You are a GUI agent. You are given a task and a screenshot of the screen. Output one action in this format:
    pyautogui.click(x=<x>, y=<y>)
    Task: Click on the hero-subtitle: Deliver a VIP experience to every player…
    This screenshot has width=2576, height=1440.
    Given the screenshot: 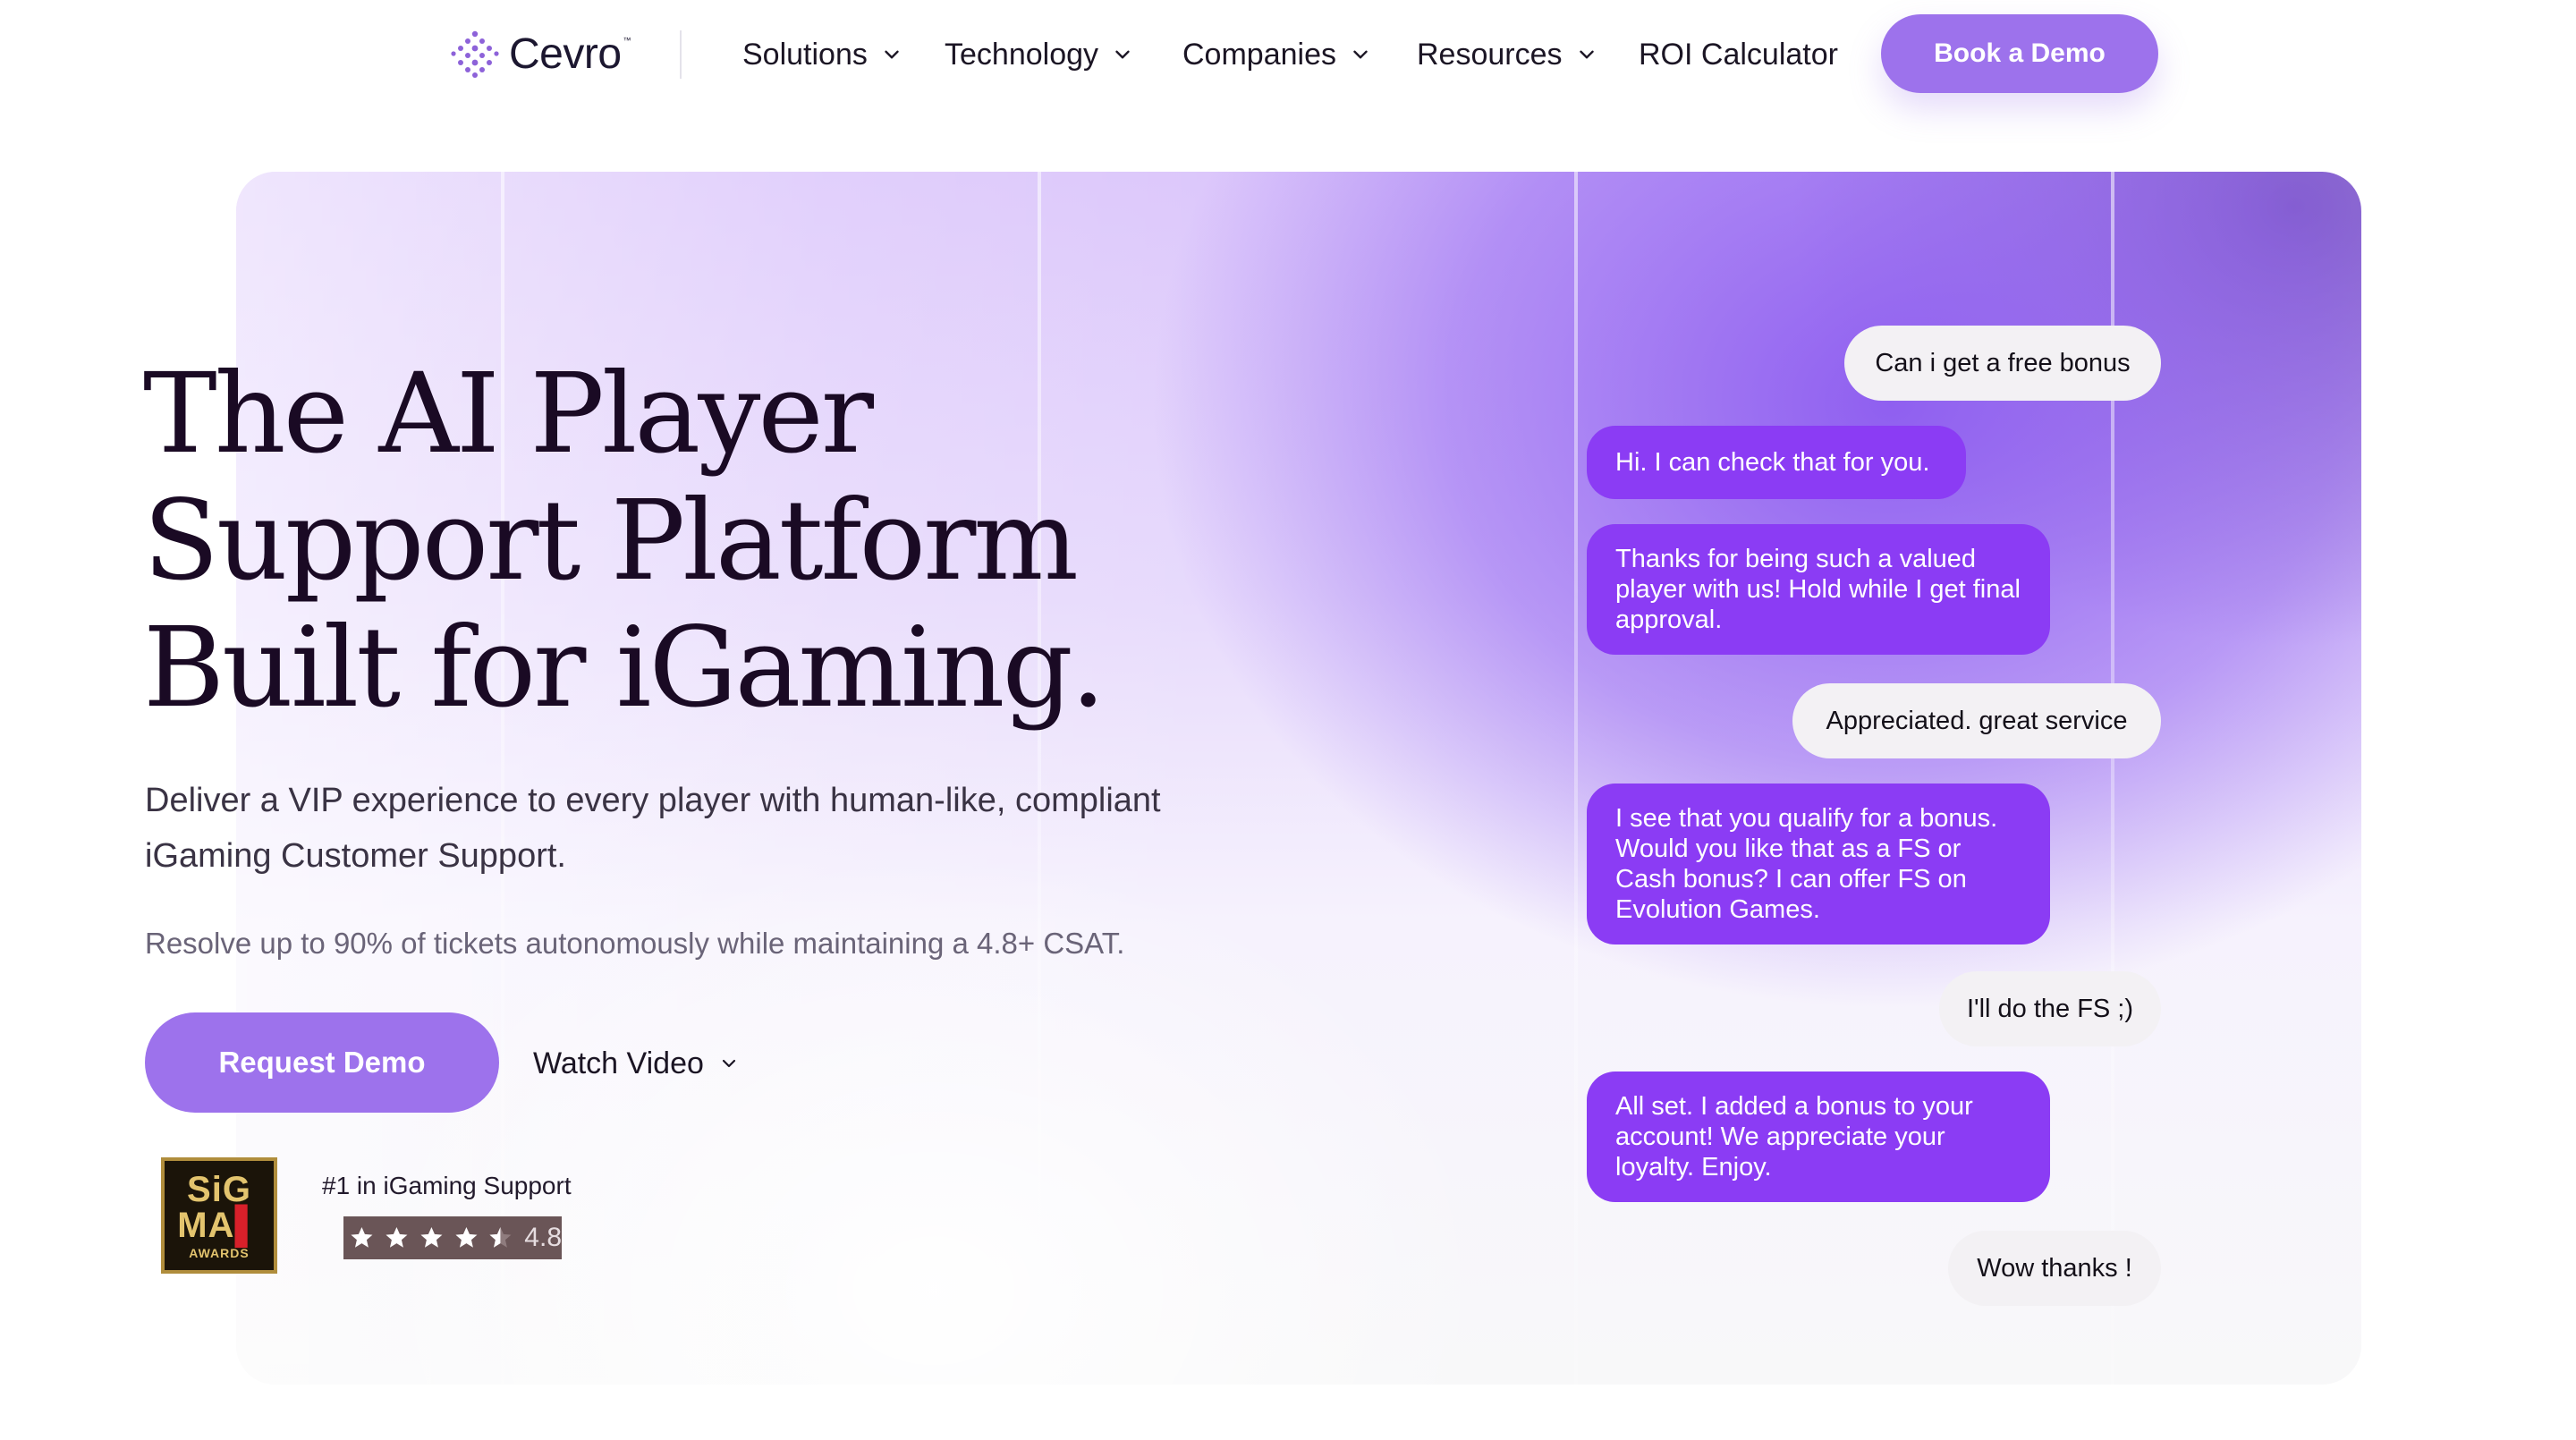 What is the action you would take?
    pyautogui.click(x=653, y=829)
    